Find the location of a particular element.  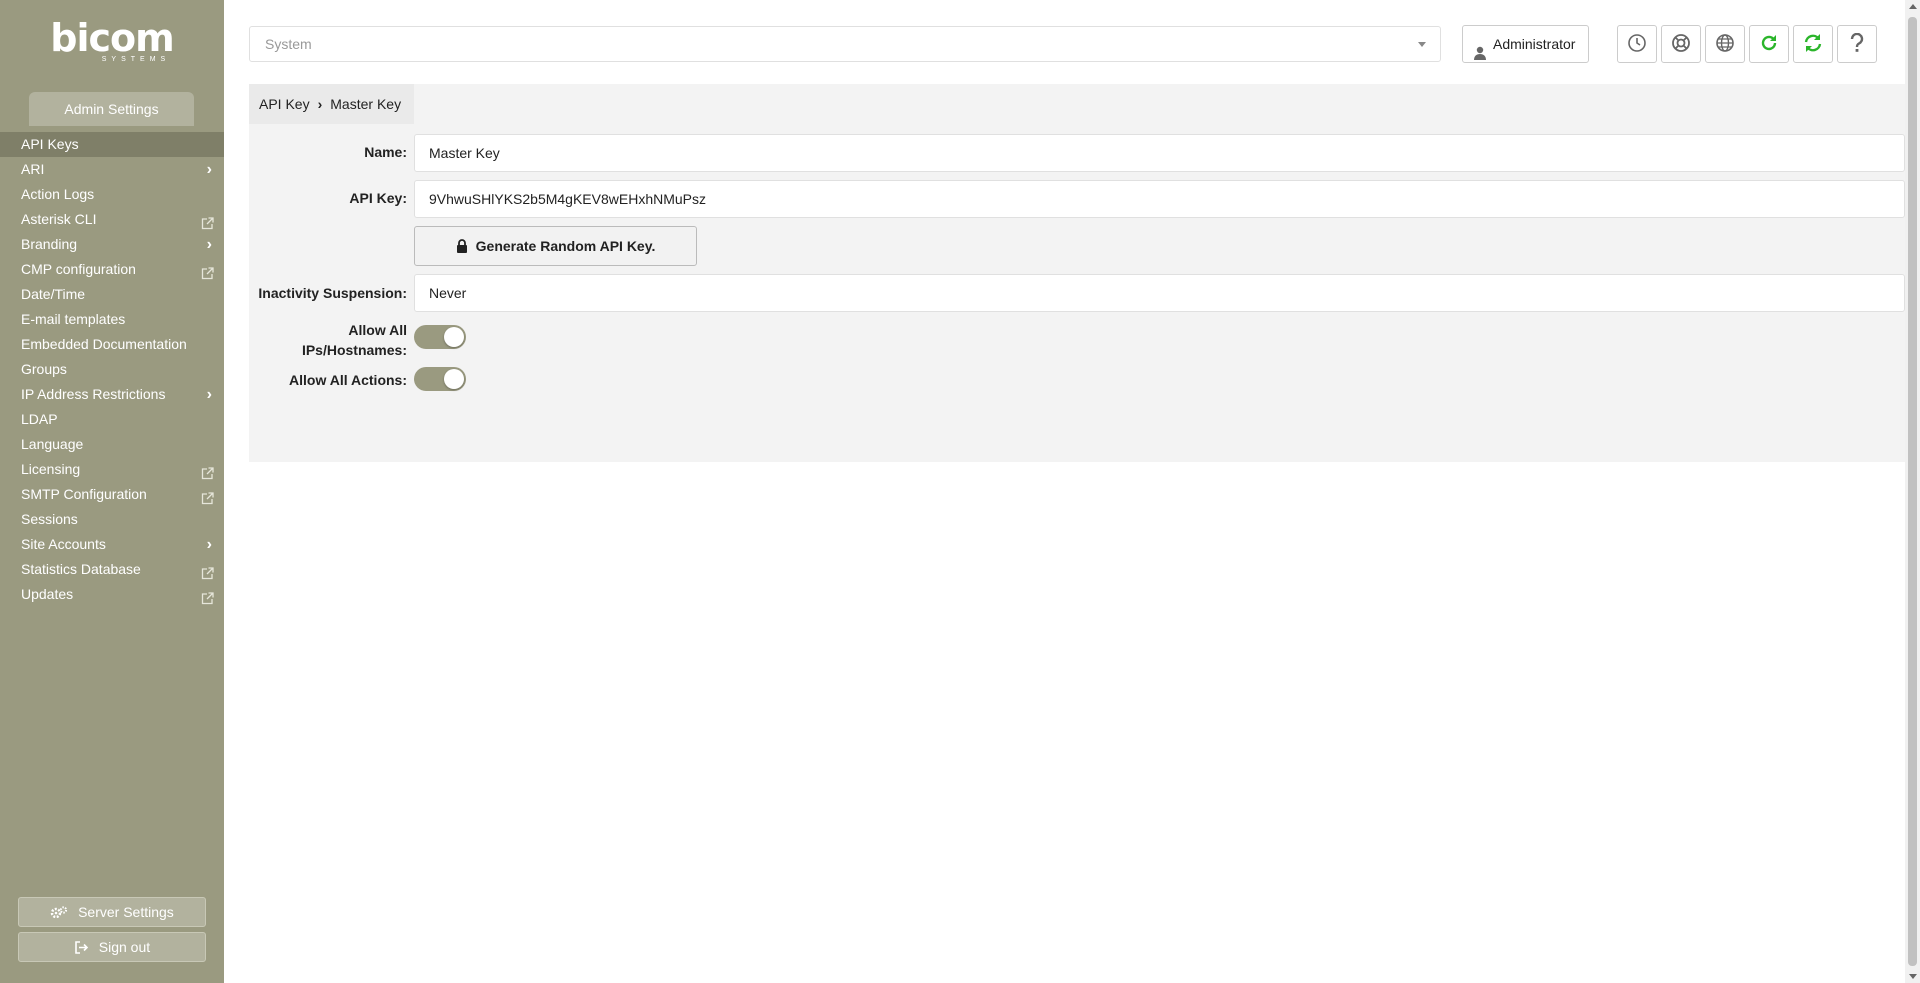

breadcrumb-parent: API Key is located at coordinates (284, 104).